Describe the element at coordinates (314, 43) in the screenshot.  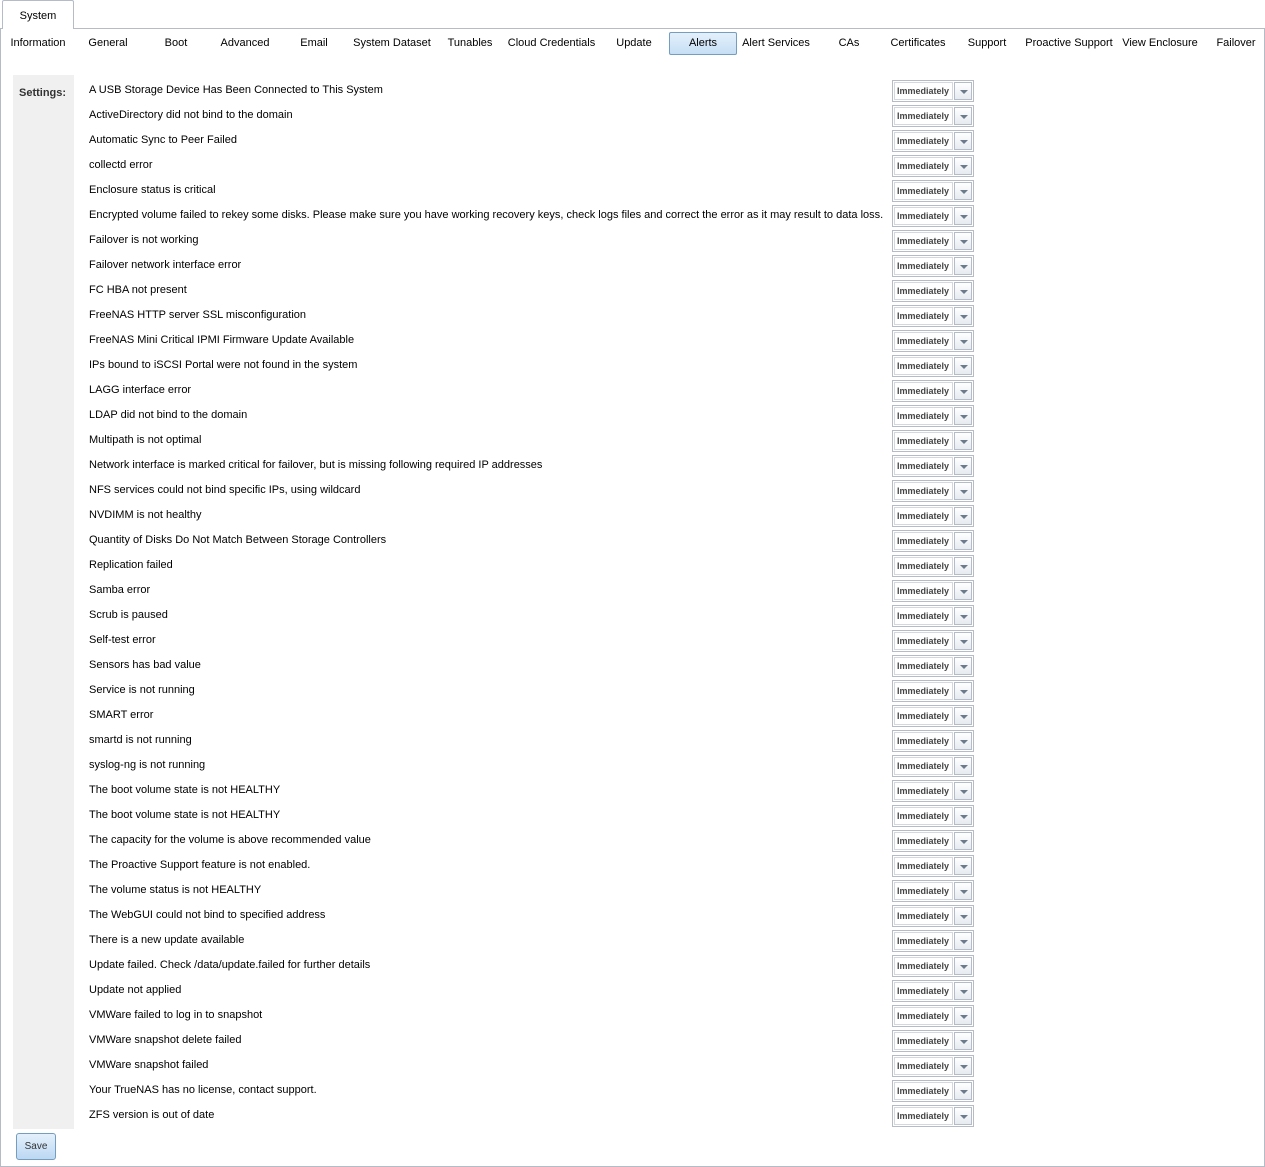
I see `tab-email: Email` at that location.